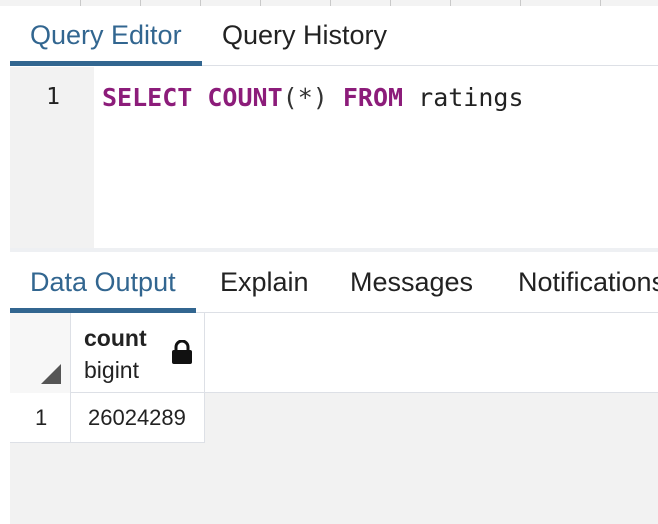  Describe the element at coordinates (138, 353) in the screenshot. I see `column-header-count: count bigint` at that location.